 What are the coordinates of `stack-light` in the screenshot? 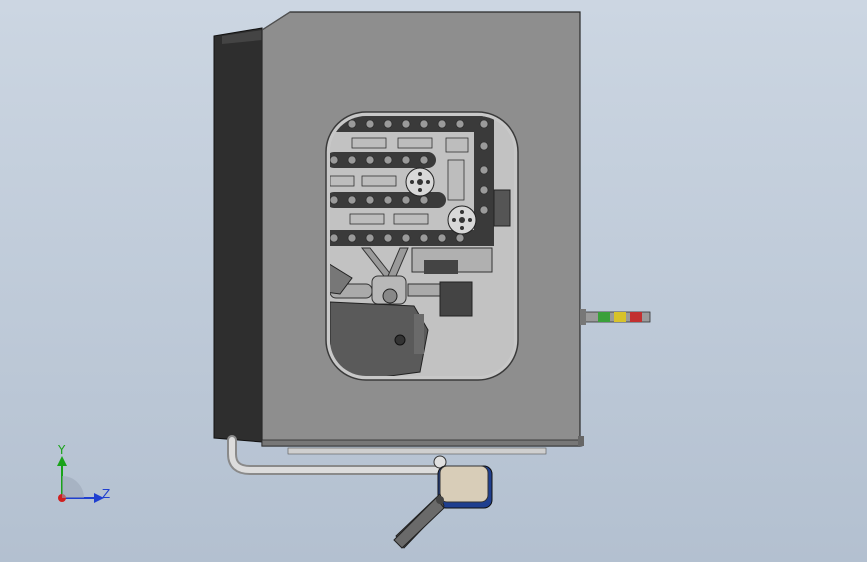 It's located at (615, 317).